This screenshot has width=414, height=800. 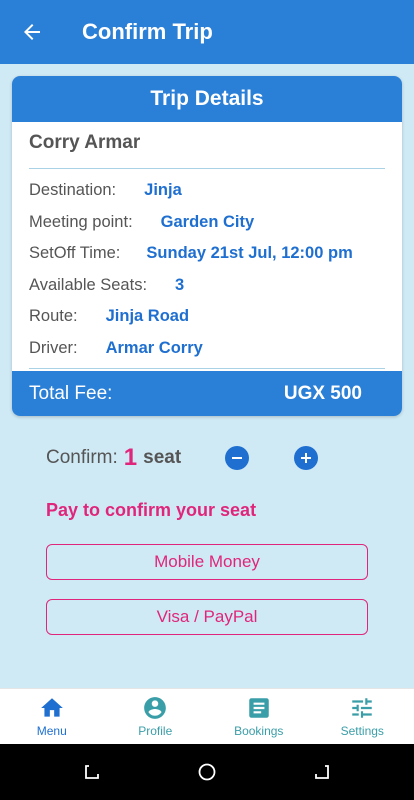 I want to click on detail-row-driver: Driver: Armar Corry, so click(x=207, y=349).